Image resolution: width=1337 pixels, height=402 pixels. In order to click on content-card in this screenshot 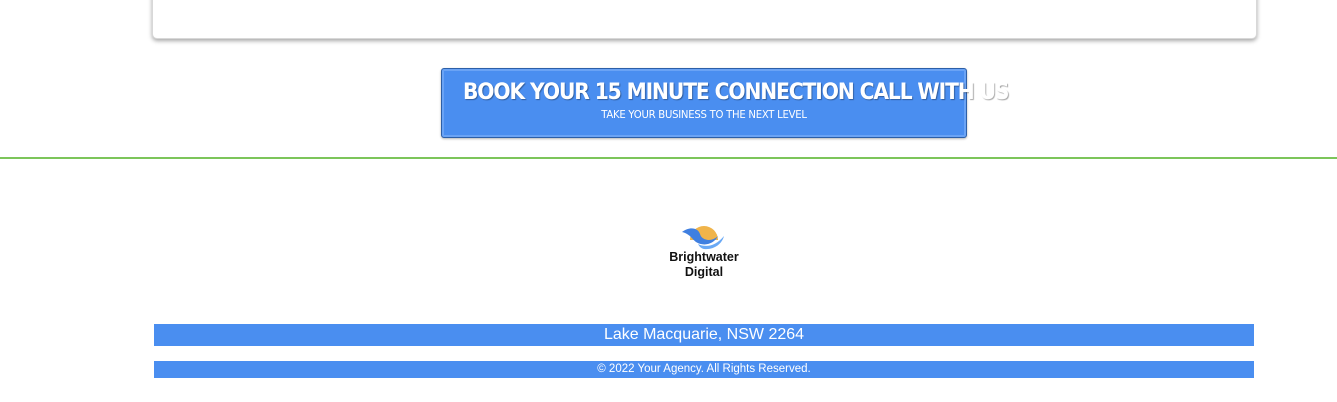, I will do `click(704, 19)`.